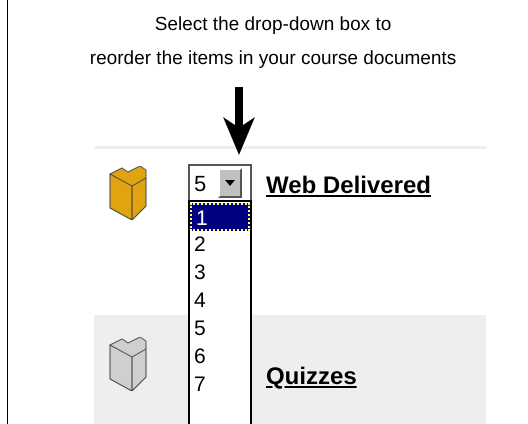  What do you see at coordinates (311, 377) in the screenshot?
I see `folder-link: Quizzes` at bounding box center [311, 377].